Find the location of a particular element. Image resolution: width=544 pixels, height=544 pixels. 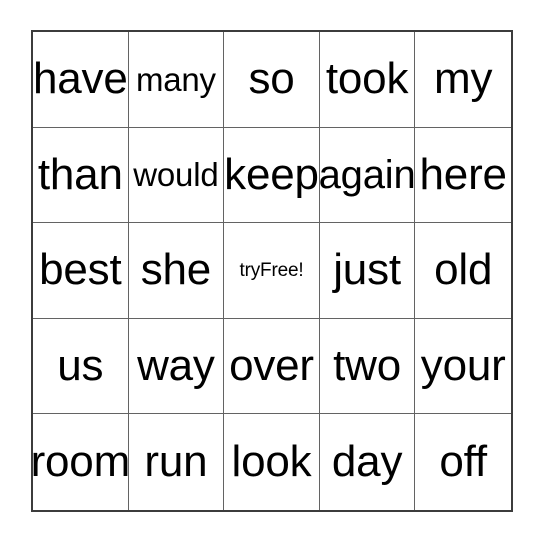

bingo-cell: best is located at coordinates (81, 271).